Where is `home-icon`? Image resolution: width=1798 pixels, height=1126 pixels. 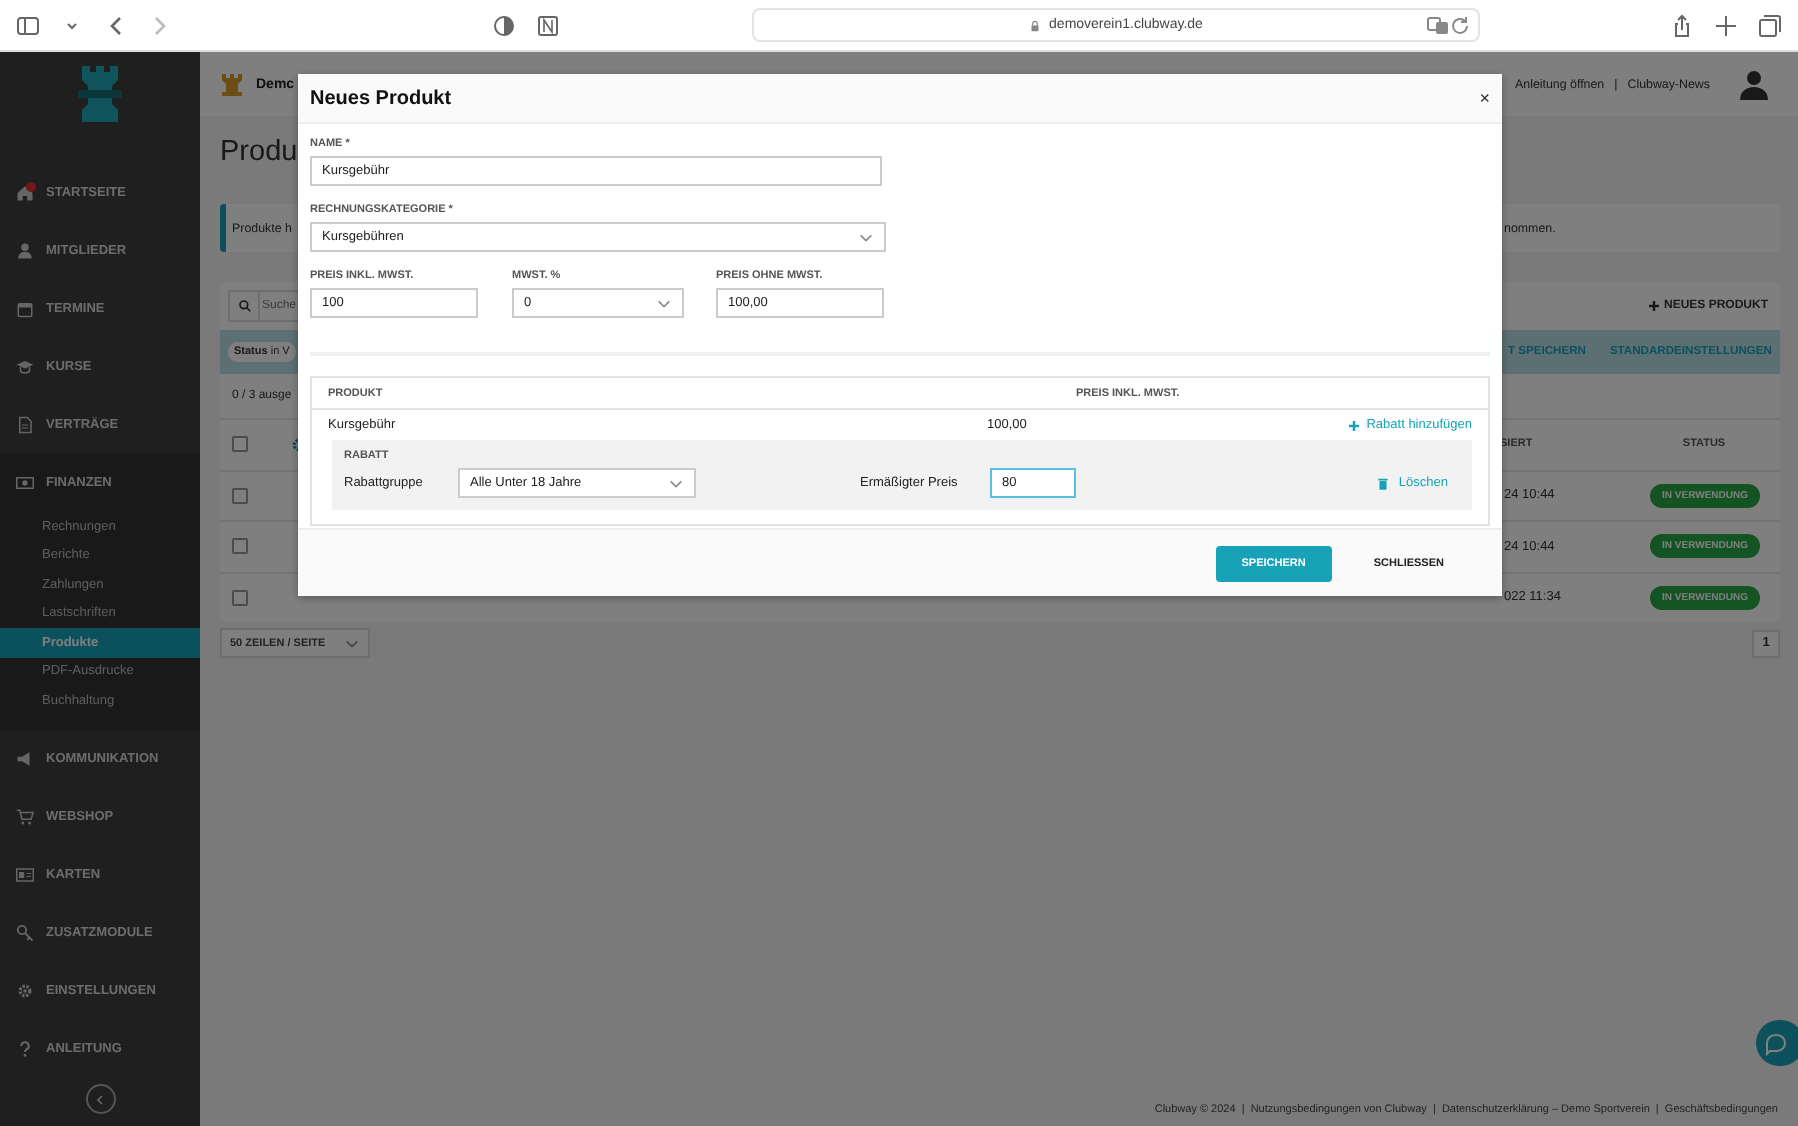 home-icon is located at coordinates (25, 193).